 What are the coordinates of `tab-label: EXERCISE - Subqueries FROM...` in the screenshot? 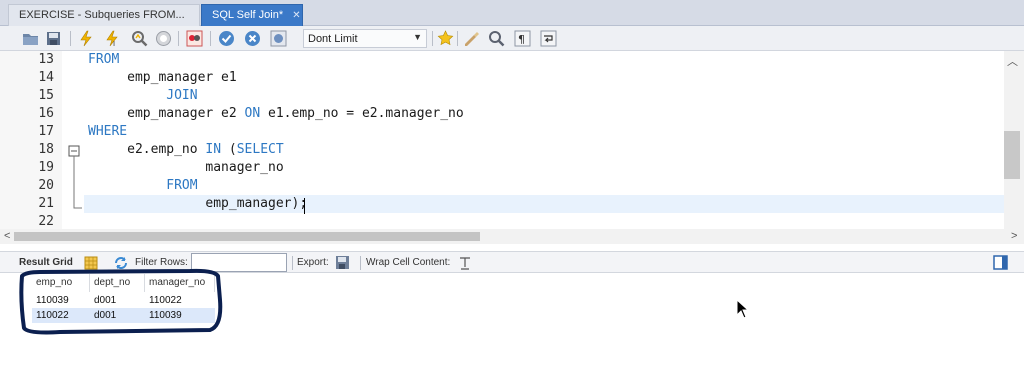 It's located at (102, 15).